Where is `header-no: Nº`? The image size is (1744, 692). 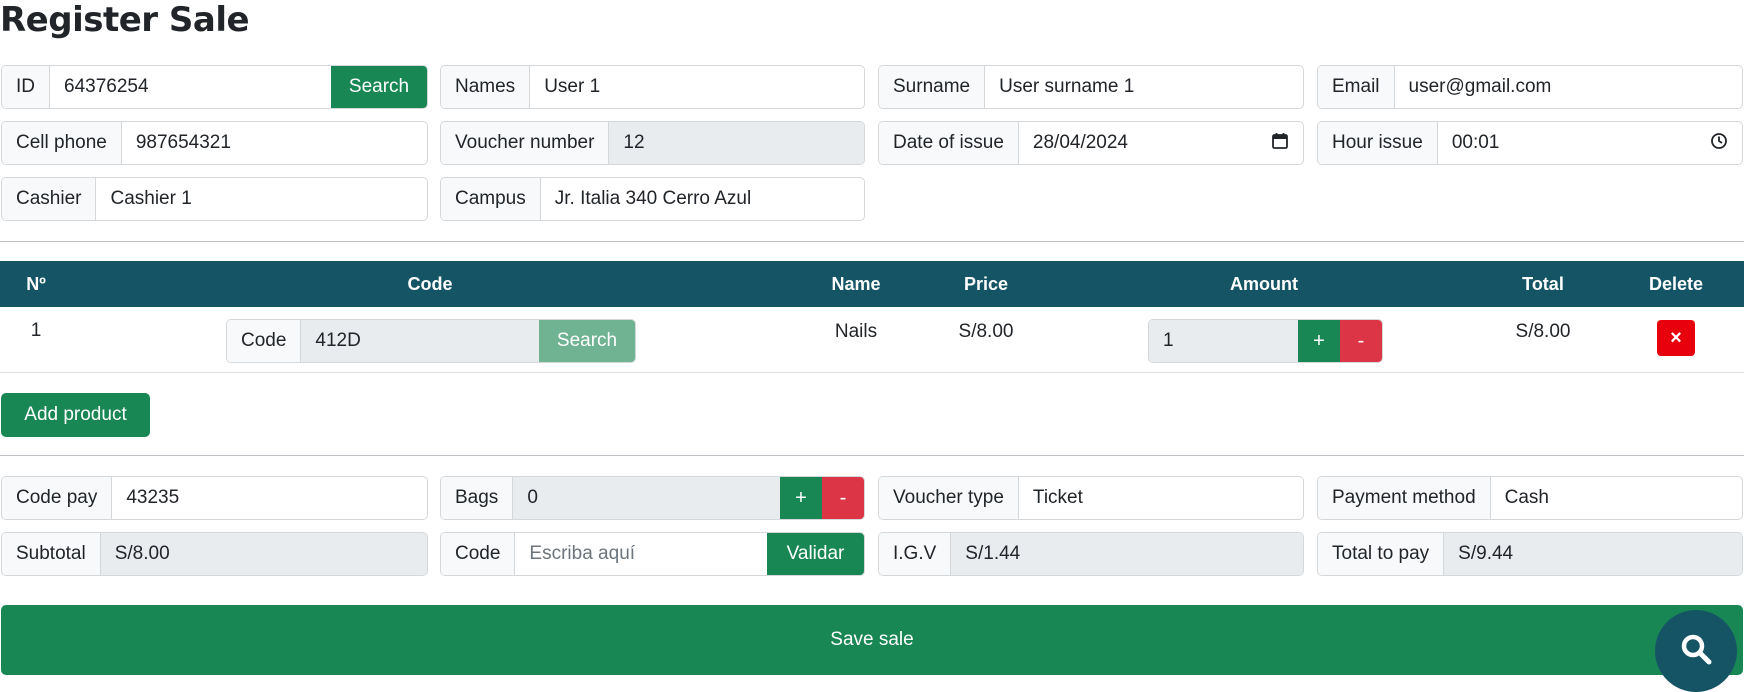
header-no: Nº is located at coordinates (36, 284).